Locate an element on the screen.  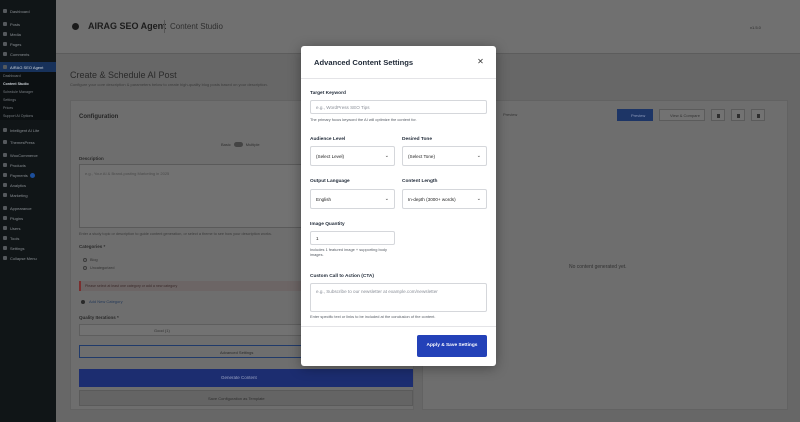
trash-icon is located at coordinates (758, 116).